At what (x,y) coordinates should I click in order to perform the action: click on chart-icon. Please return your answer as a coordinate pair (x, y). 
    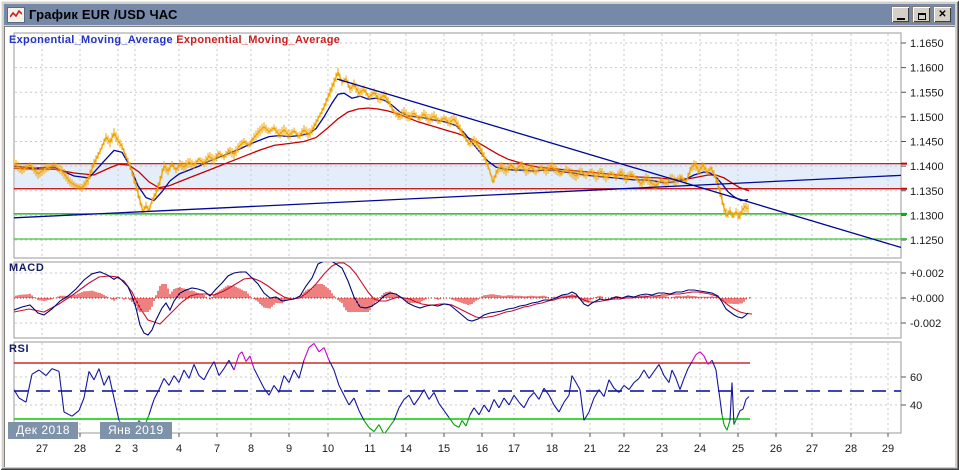
    Looking at the image, I should click on (16, 14).